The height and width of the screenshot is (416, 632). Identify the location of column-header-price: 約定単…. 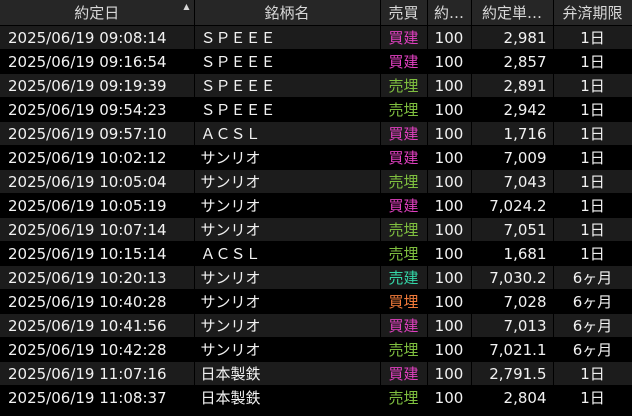
(512, 13).